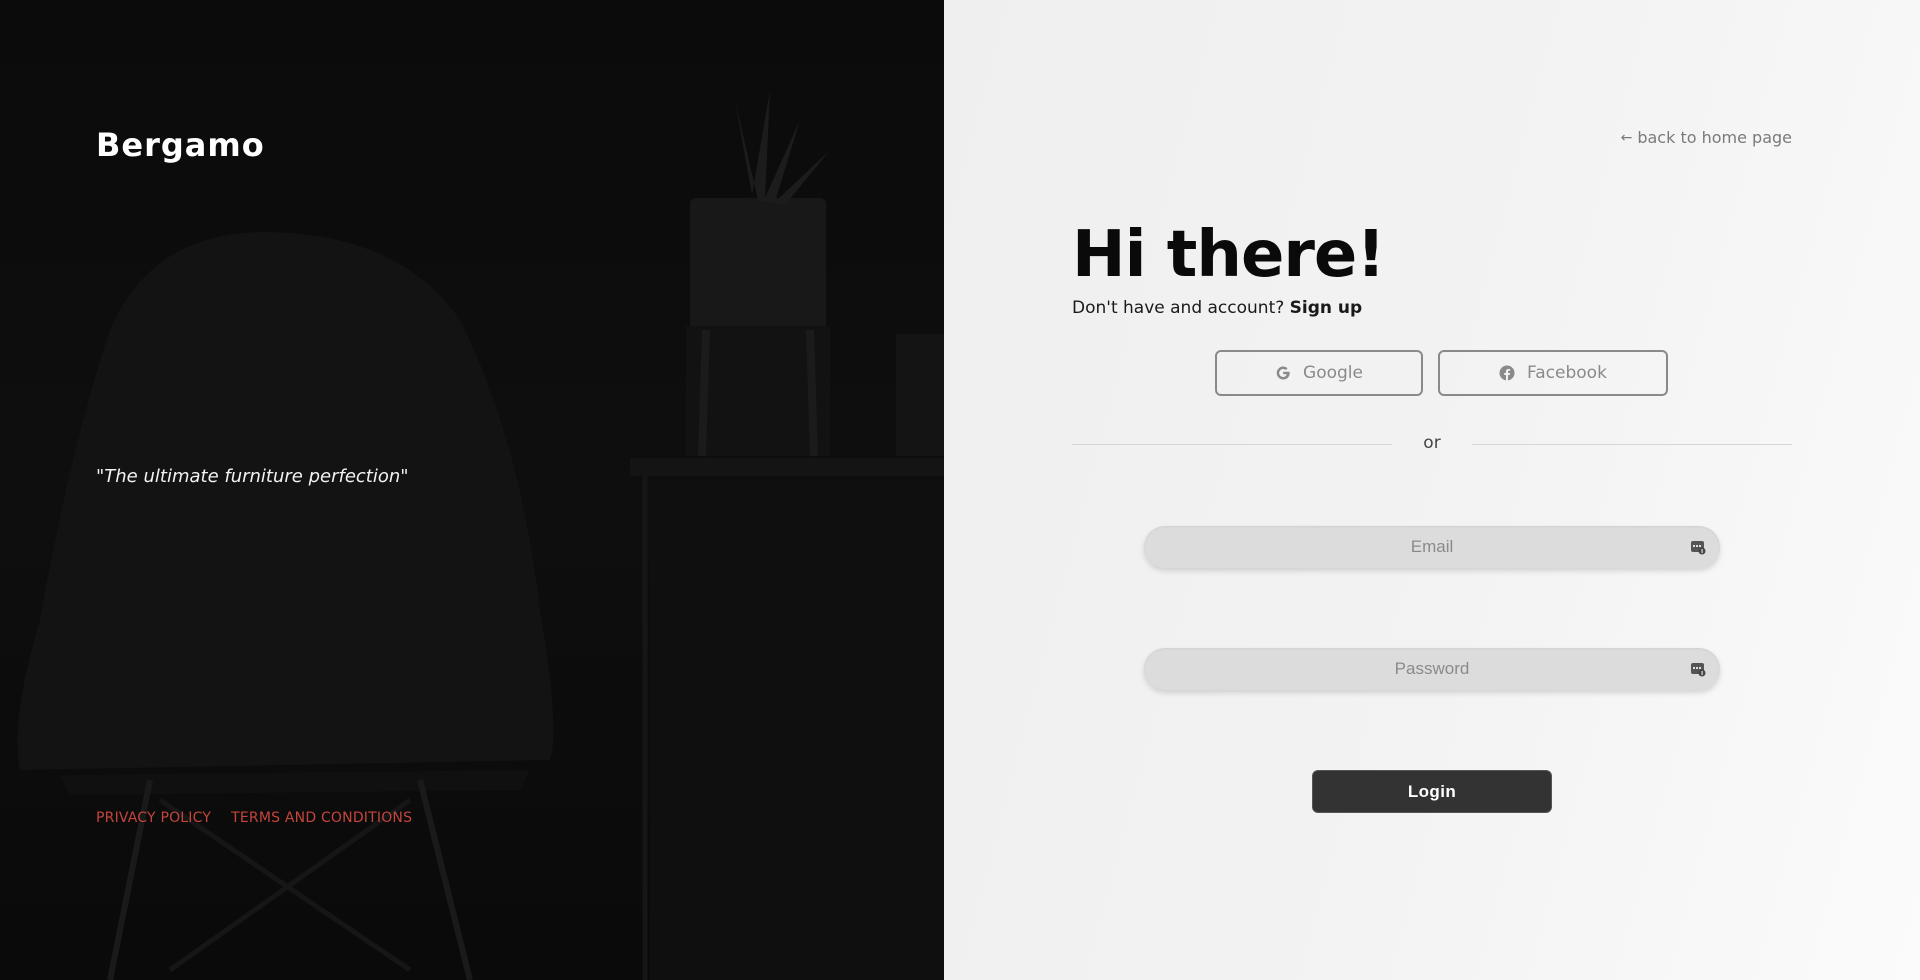 The image size is (1920, 980). What do you see at coordinates (153, 818) in the screenshot?
I see `privacy-policy-link: PRIVACY POLICY` at bounding box center [153, 818].